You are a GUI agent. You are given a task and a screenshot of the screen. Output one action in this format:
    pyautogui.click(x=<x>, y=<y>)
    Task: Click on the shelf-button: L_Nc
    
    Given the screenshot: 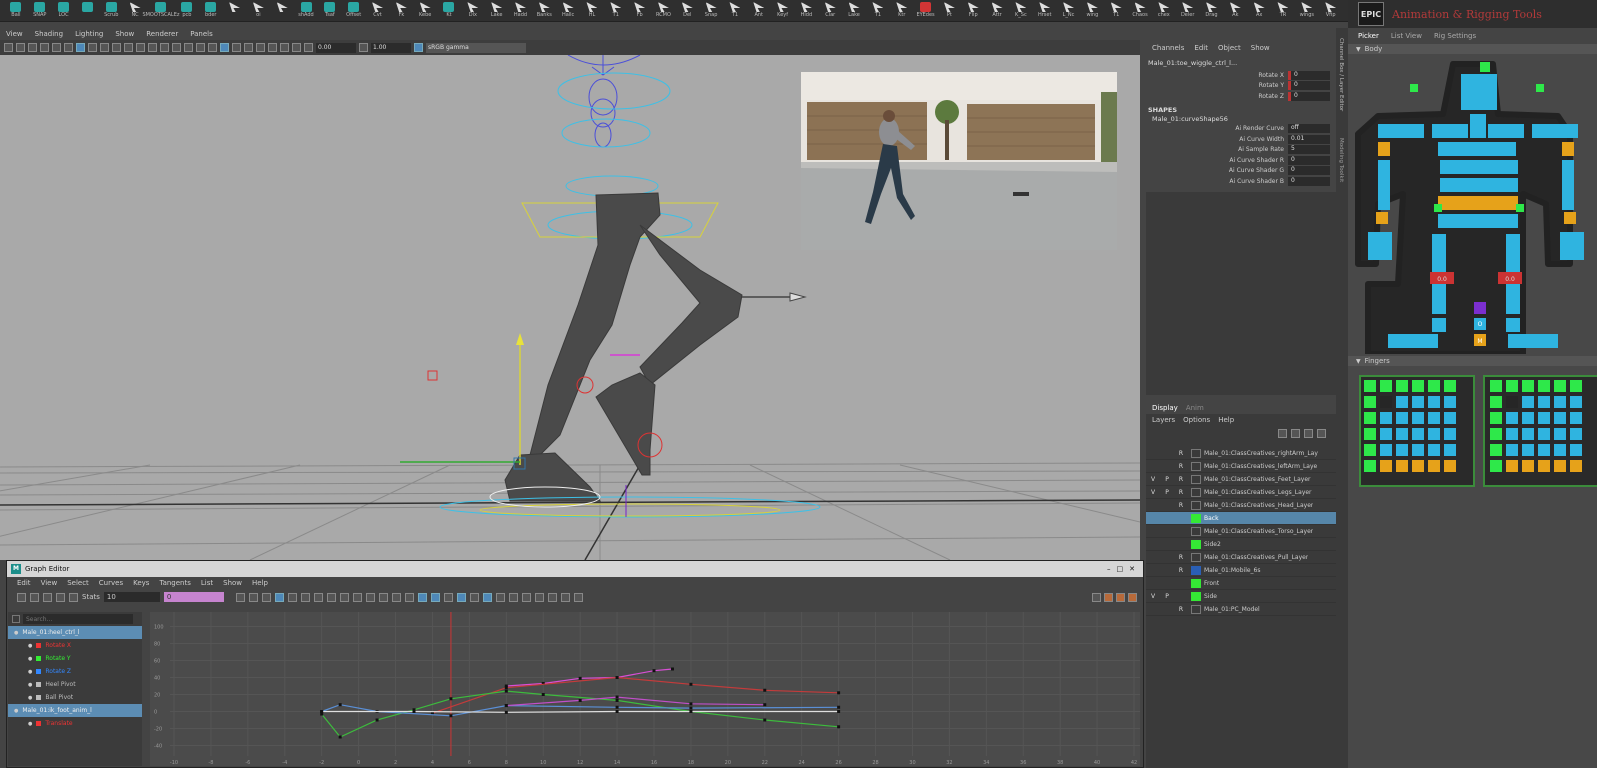 What is the action you would take?
    pyautogui.click(x=1069, y=11)
    